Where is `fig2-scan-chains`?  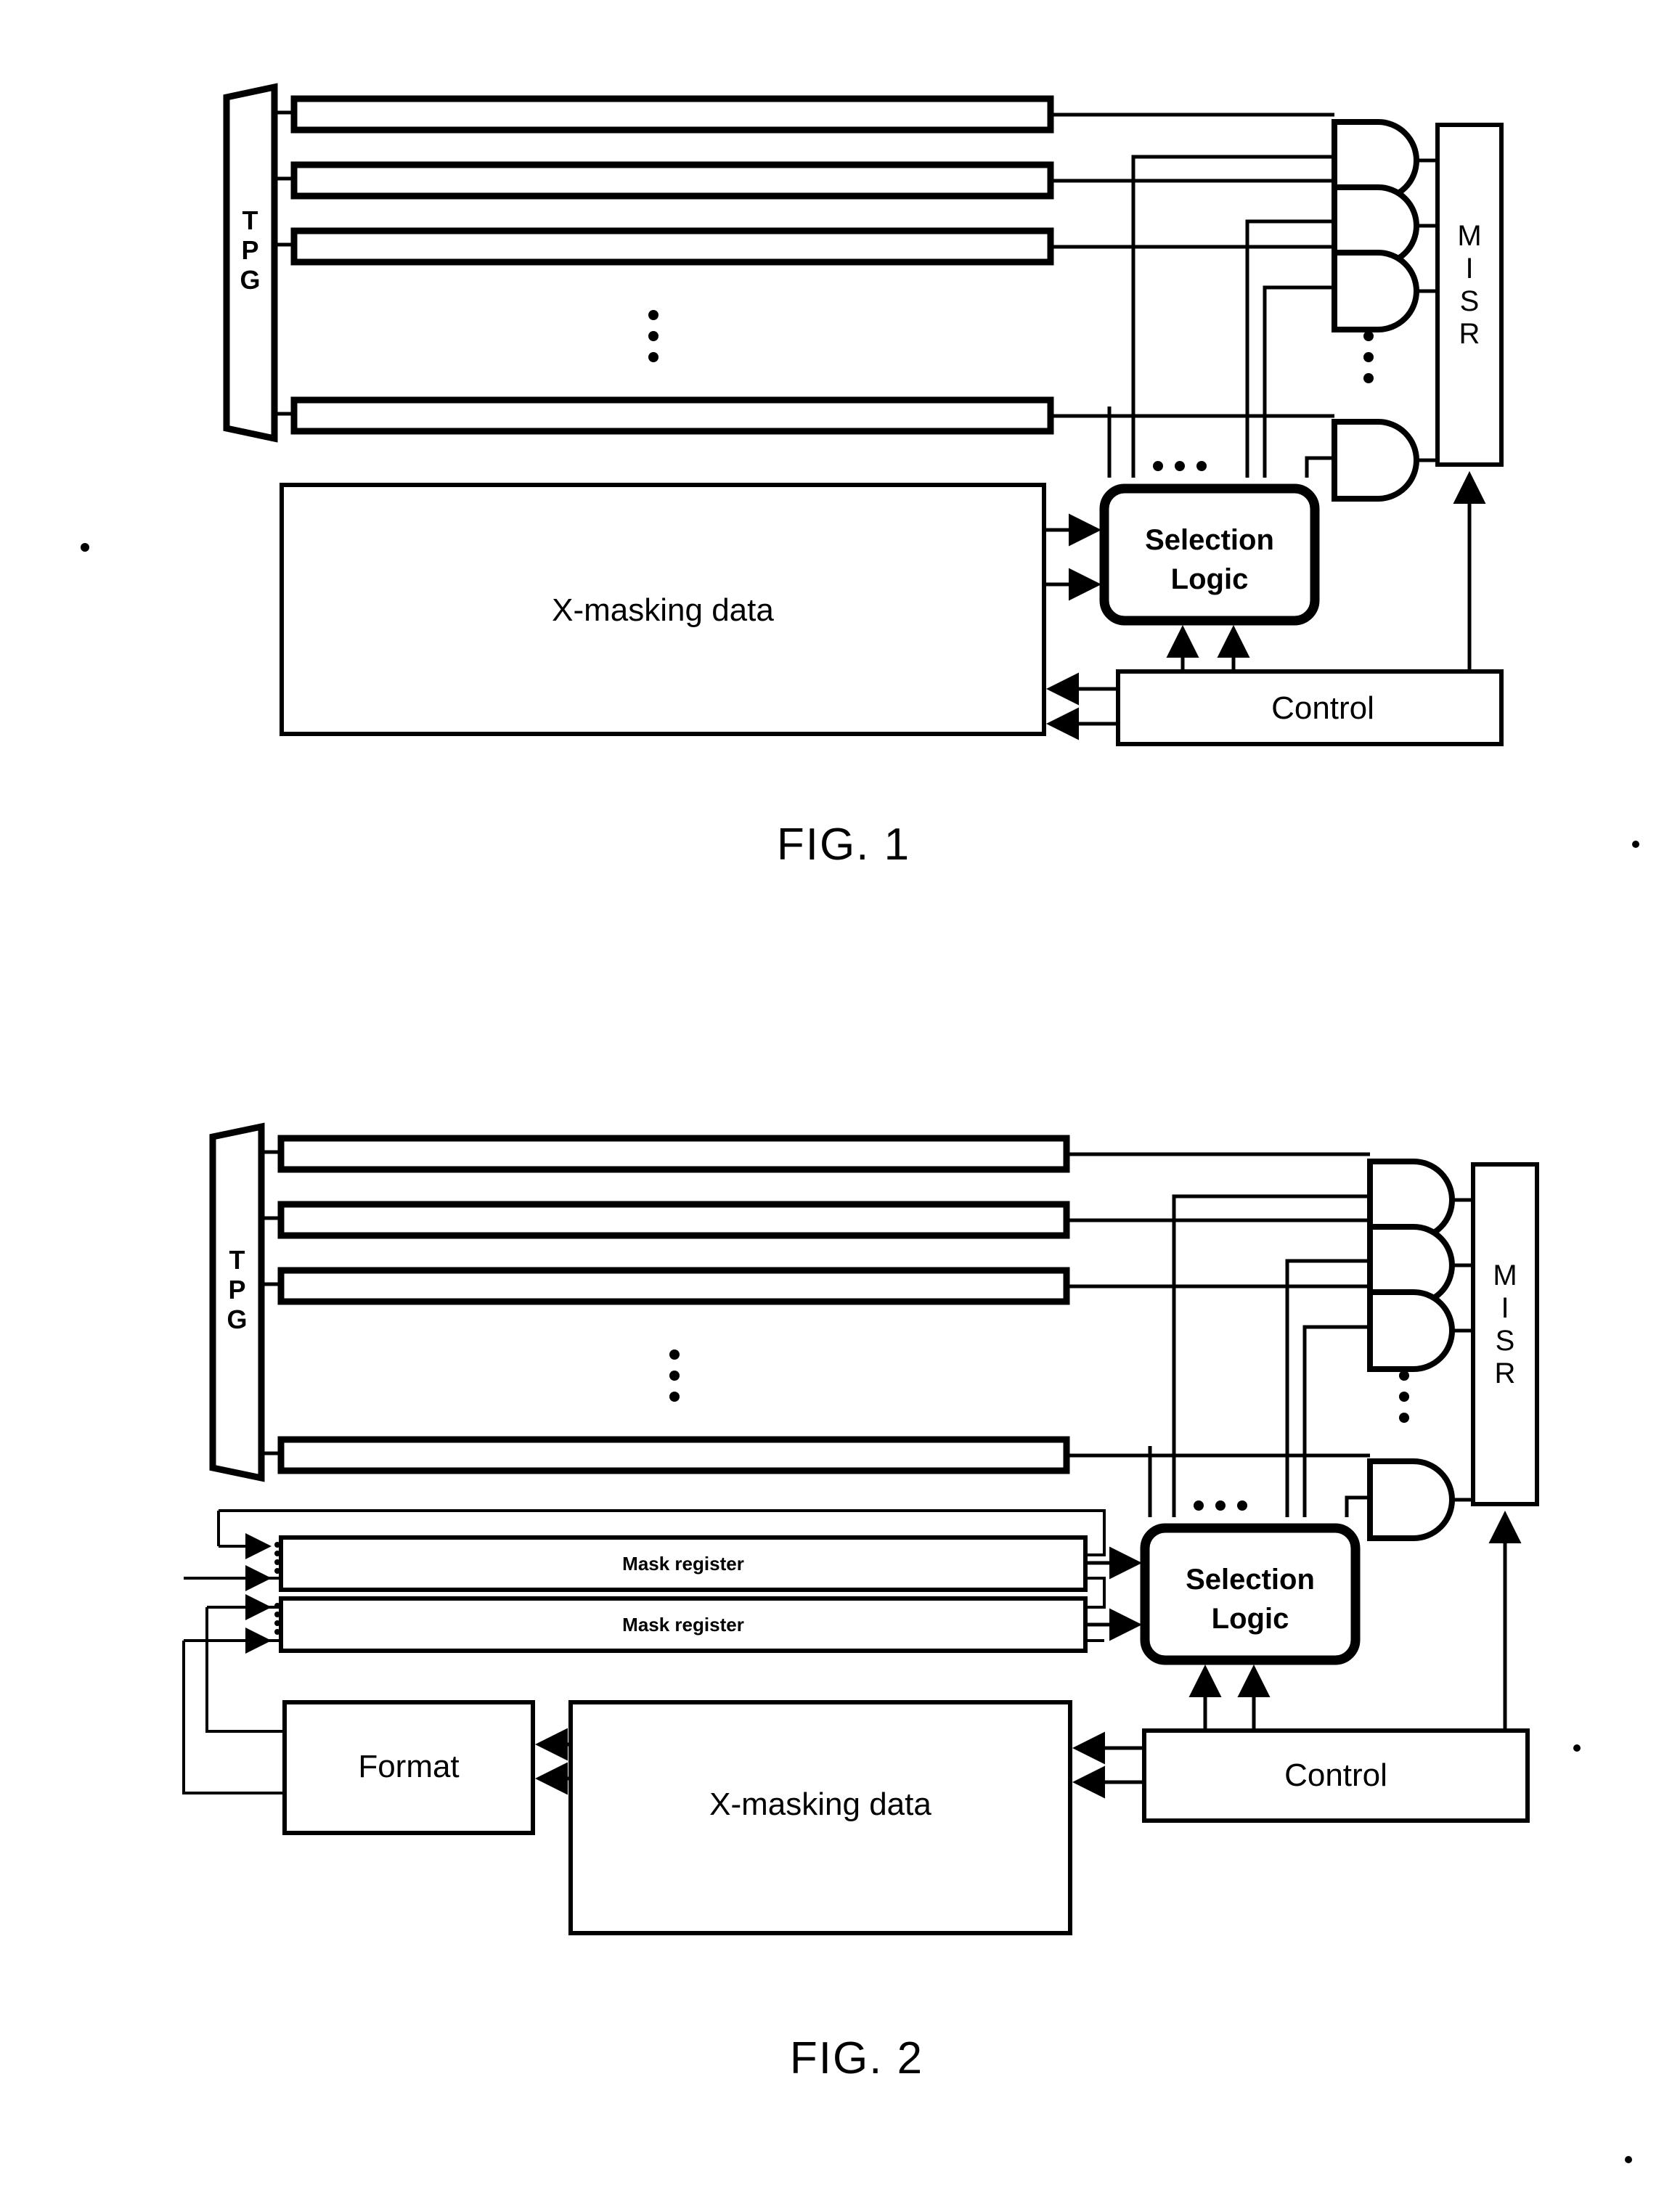 fig2-scan-chains is located at coordinates (673, 1304).